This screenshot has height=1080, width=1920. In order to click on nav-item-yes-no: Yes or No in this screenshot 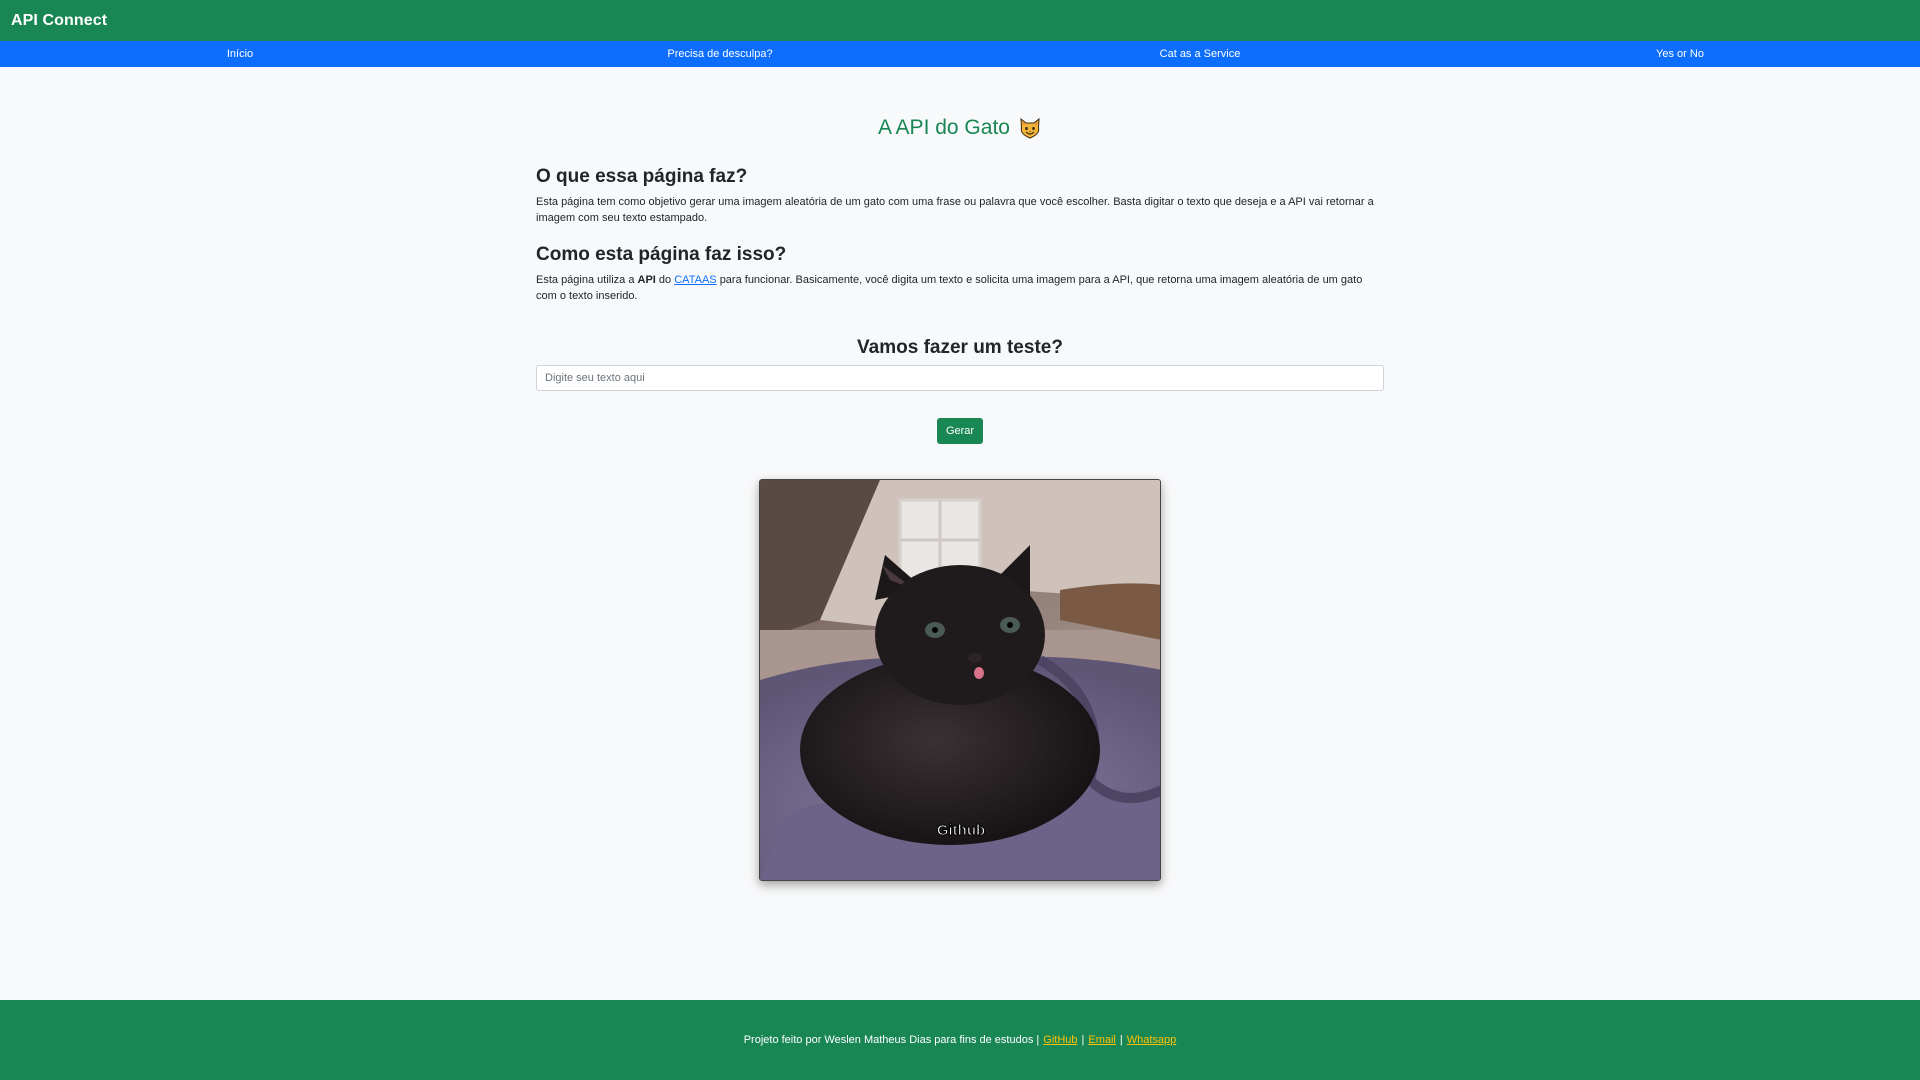, I will do `click(1680, 54)`.